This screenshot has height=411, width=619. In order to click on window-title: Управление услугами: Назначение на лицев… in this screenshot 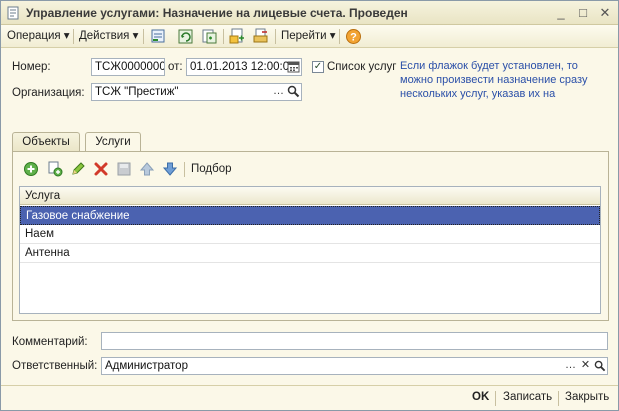, I will do `click(217, 13)`.